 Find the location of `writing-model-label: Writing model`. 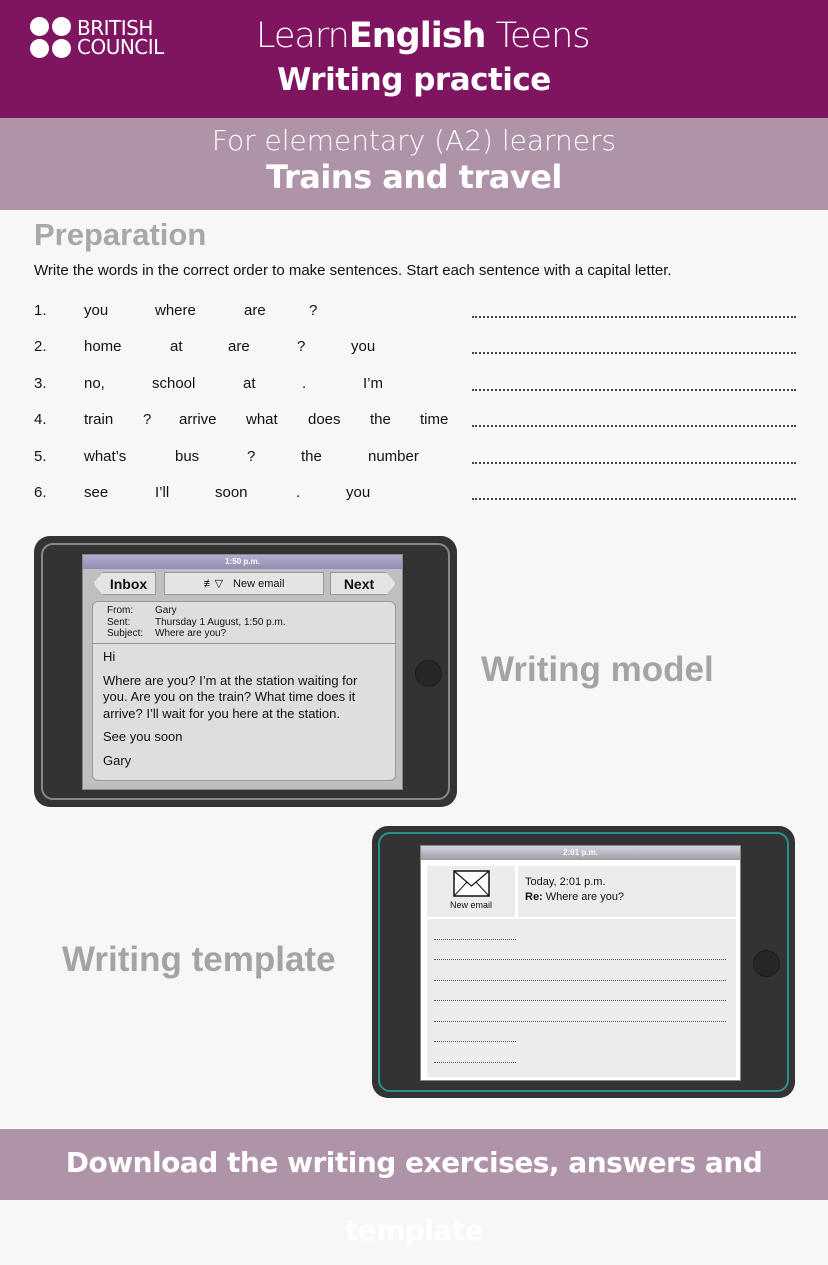

writing-model-label: Writing model is located at coordinates (597, 669).